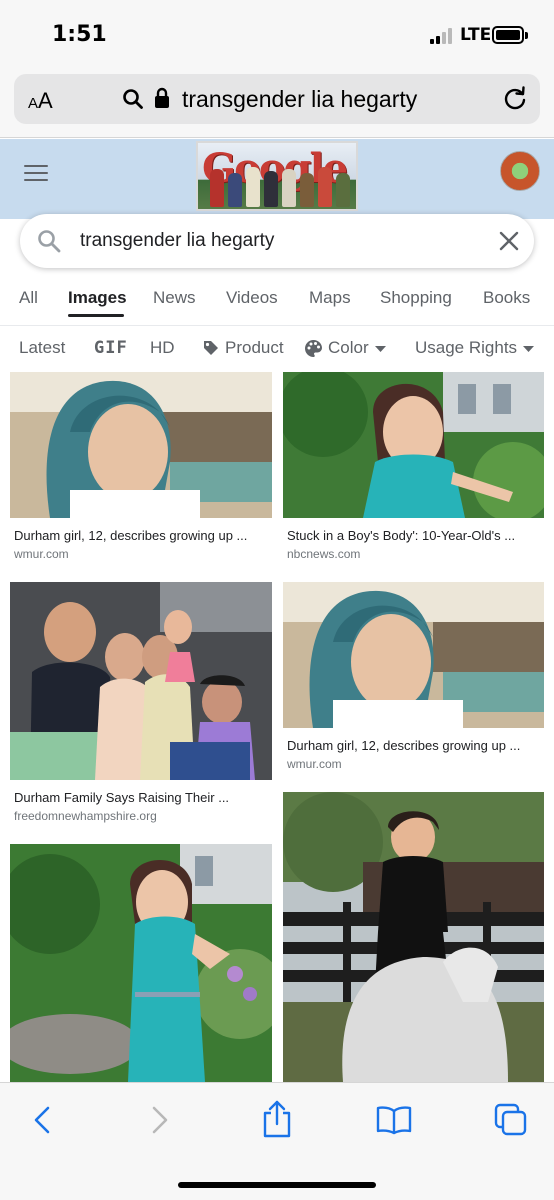 The width and height of the screenshot is (554, 1200). What do you see at coordinates (40, 101) in the screenshot?
I see `text-size-button: AA` at bounding box center [40, 101].